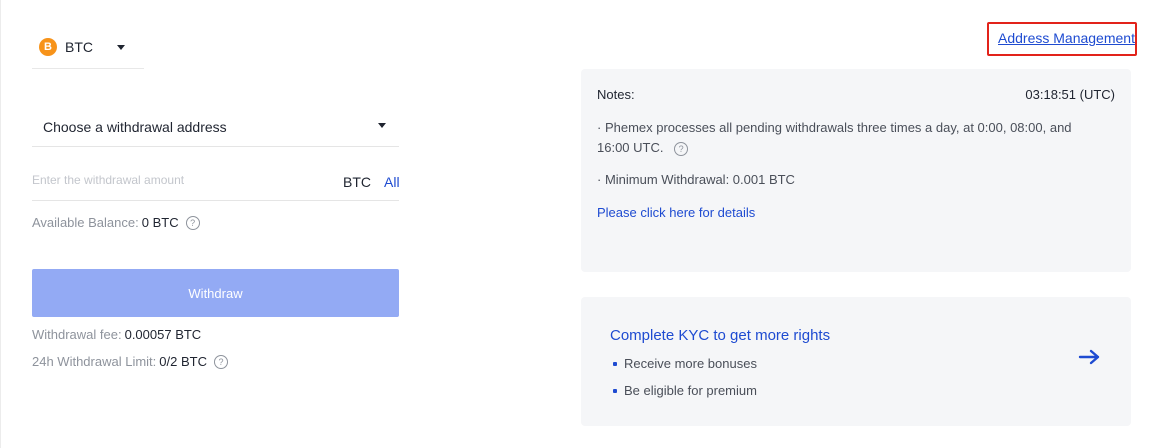 This screenshot has width=1152, height=448. What do you see at coordinates (392, 182) in the screenshot?
I see `all-amount-link: All` at bounding box center [392, 182].